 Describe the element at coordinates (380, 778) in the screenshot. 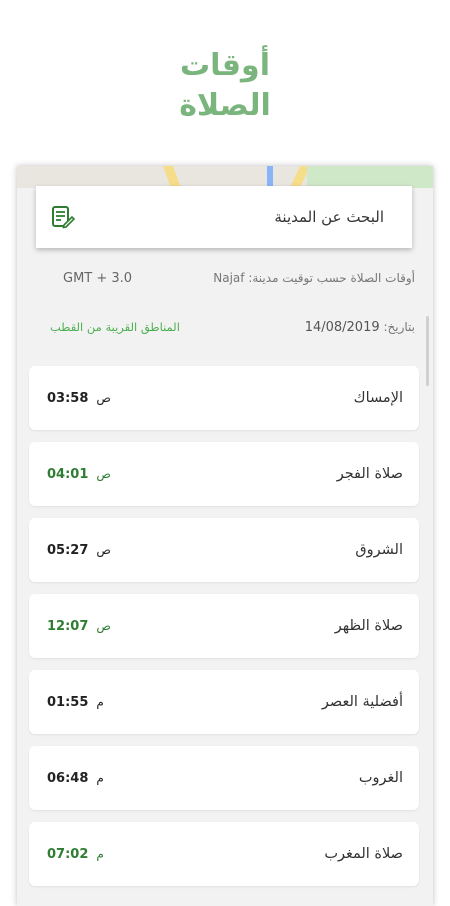

I see `prayer-name: الغروب` at that location.